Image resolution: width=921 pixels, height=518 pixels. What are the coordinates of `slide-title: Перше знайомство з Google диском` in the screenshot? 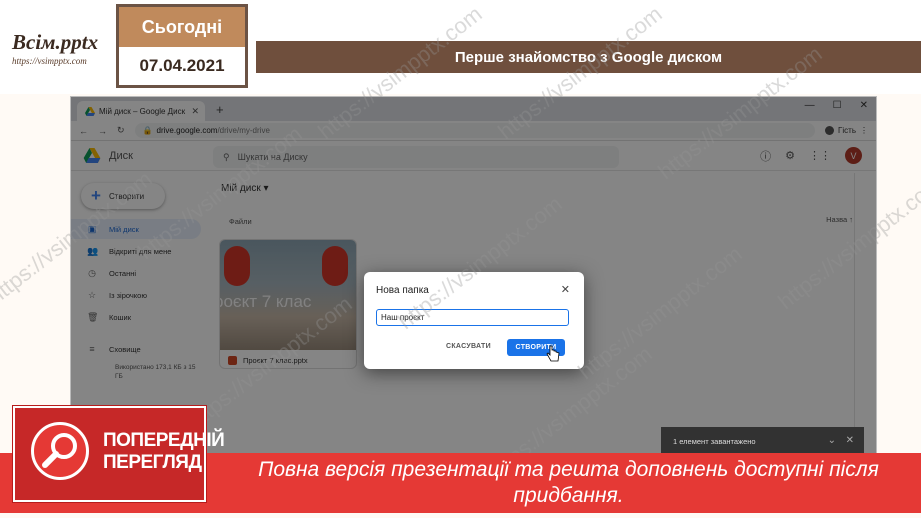 It's located at (588, 57).